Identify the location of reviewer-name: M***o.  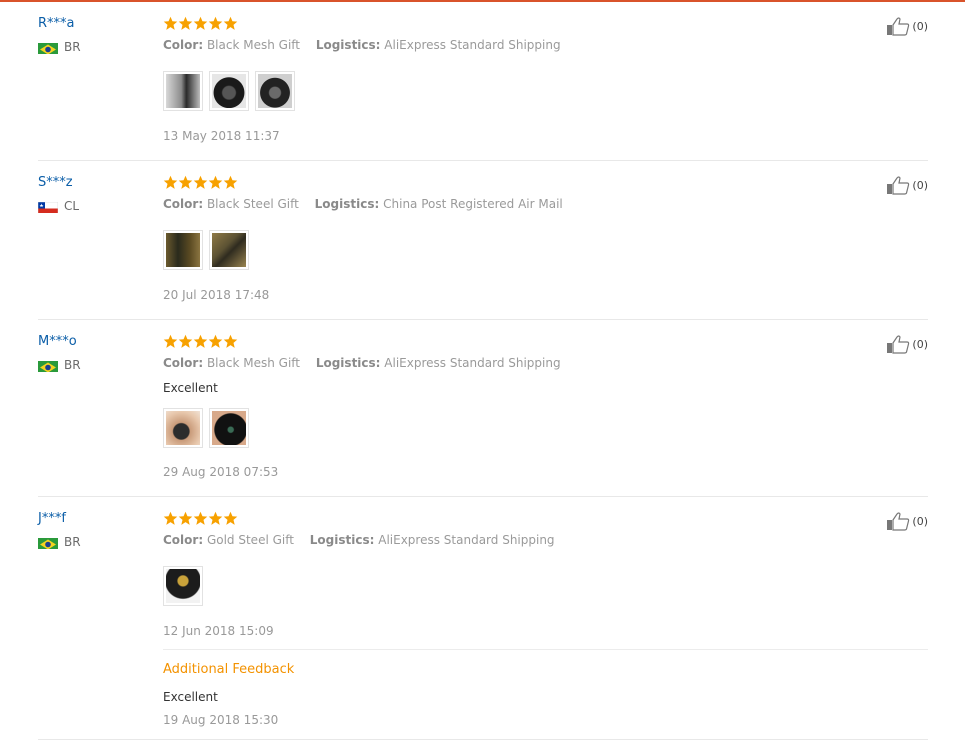
(57, 341).